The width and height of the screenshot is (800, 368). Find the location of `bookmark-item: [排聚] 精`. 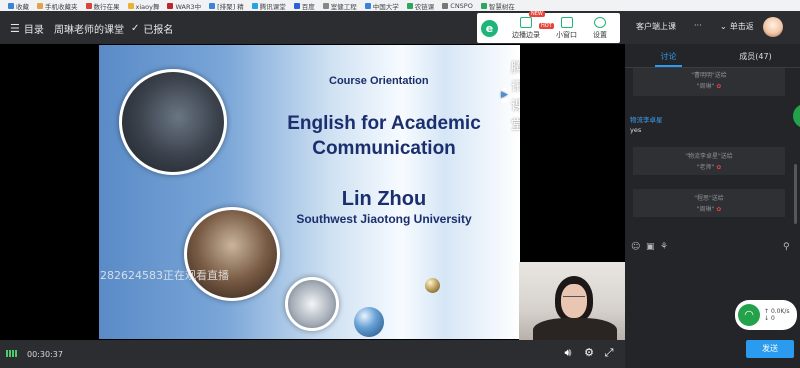

bookmark-item: [排聚] 精 is located at coordinates (226, 6).